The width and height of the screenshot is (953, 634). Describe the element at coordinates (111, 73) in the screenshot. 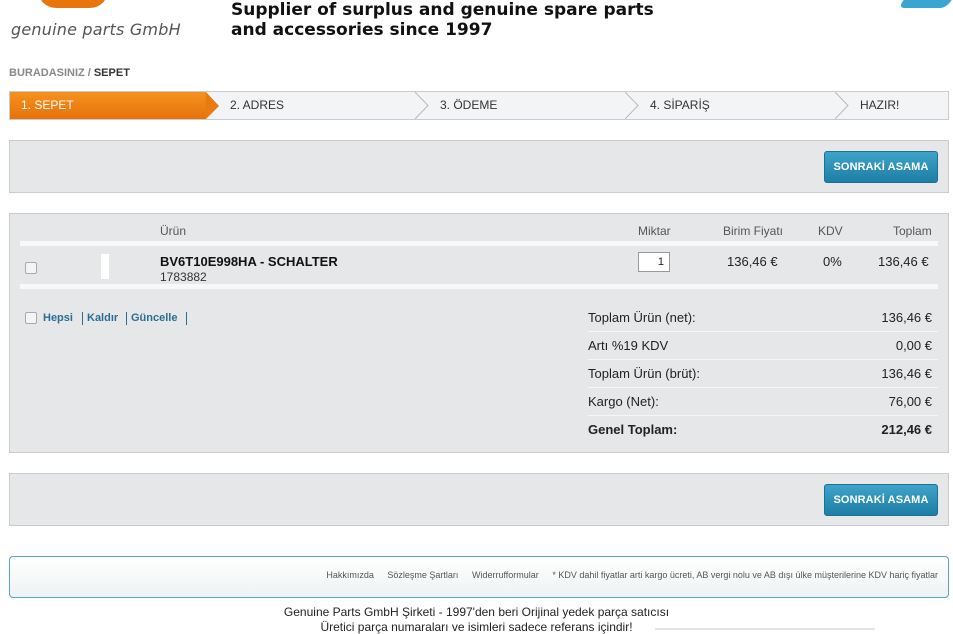

I see `breadcrumb-current: SEPET` at that location.